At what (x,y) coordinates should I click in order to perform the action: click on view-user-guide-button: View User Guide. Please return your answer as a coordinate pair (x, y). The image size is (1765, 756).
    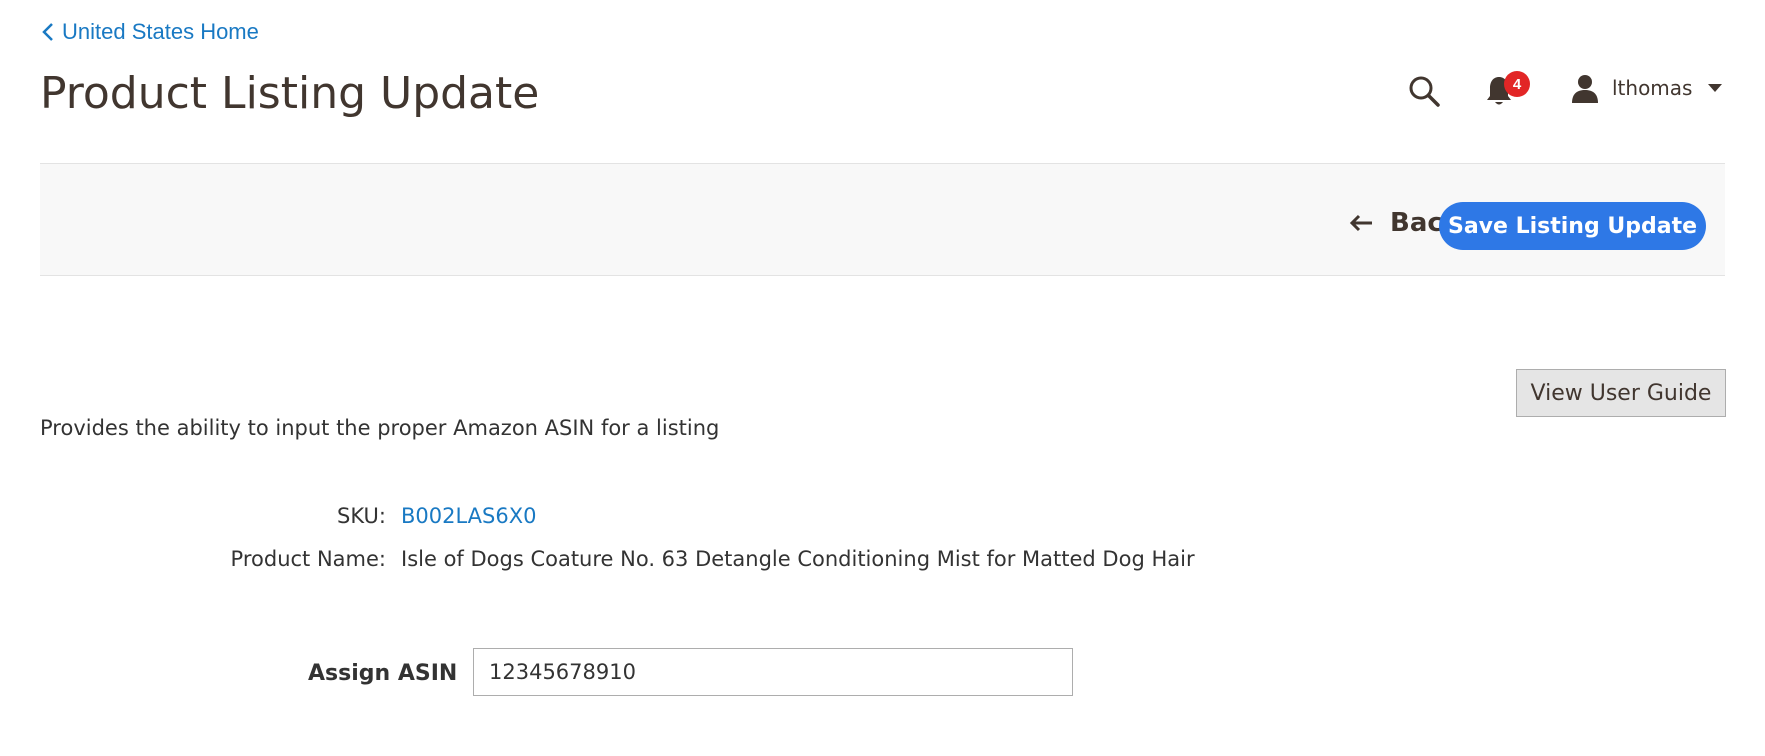
    Looking at the image, I should click on (1621, 393).